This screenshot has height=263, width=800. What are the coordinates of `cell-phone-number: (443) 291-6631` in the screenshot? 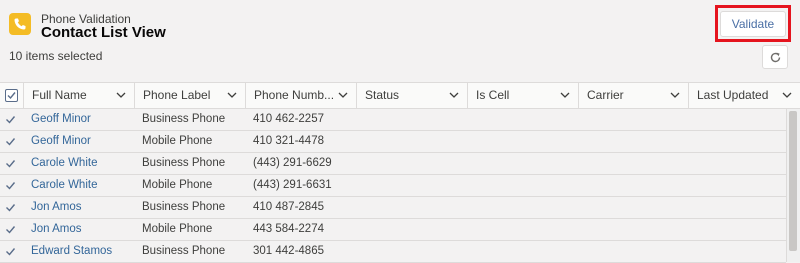 It's located at (292, 185).